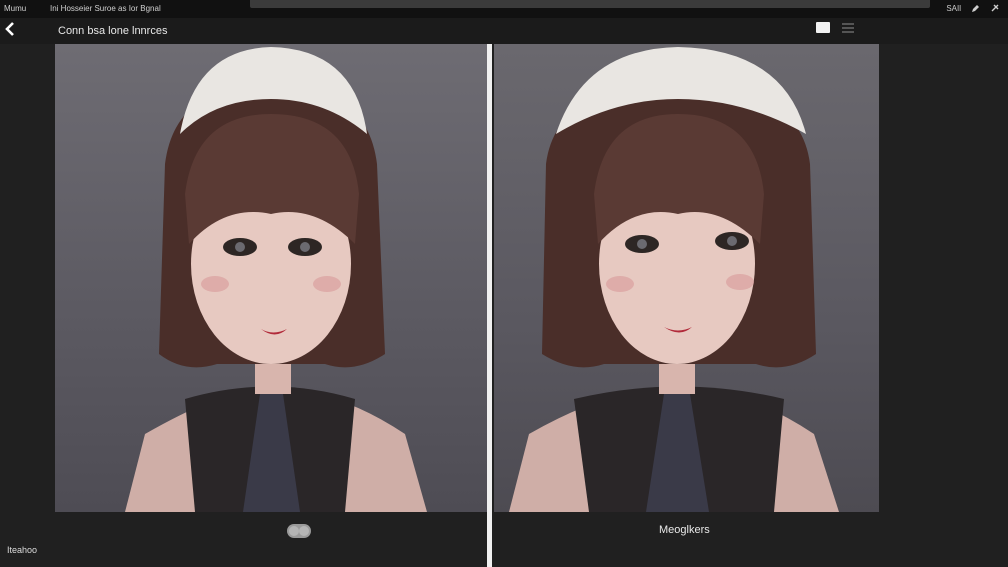 Image resolution: width=1008 pixels, height=567 pixels. Describe the element at coordinates (105, 8) in the screenshot. I see `page-url-text: Ini Hosseier Suroe as Ior Bgnal` at that location.